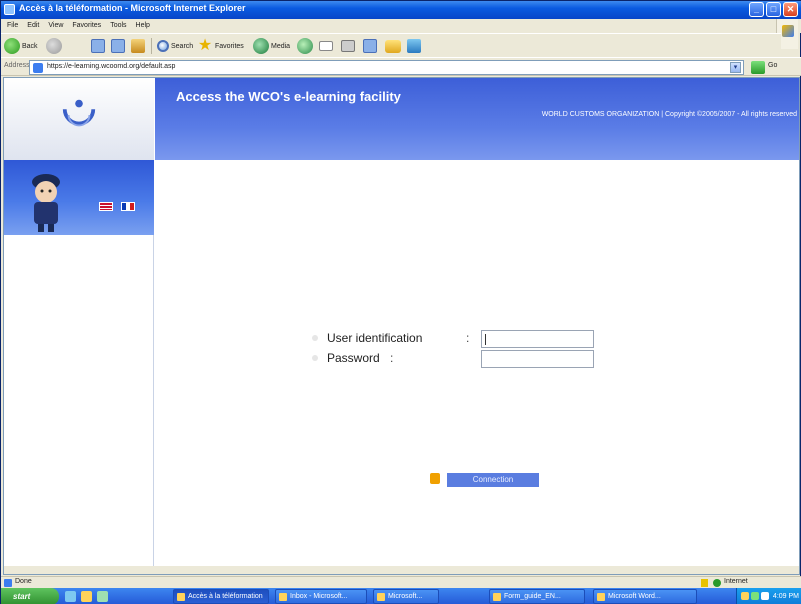  I want to click on menu-help: Help, so click(143, 26).